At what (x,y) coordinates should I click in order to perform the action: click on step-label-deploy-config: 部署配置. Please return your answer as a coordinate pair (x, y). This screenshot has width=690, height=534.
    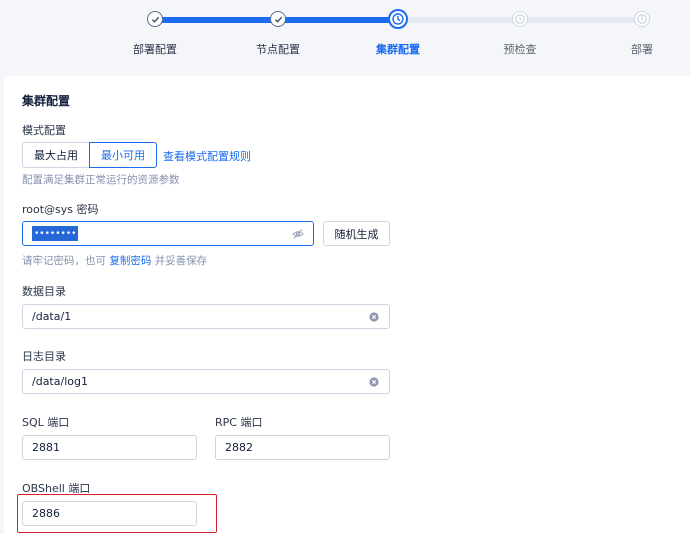
    Looking at the image, I should click on (155, 49).